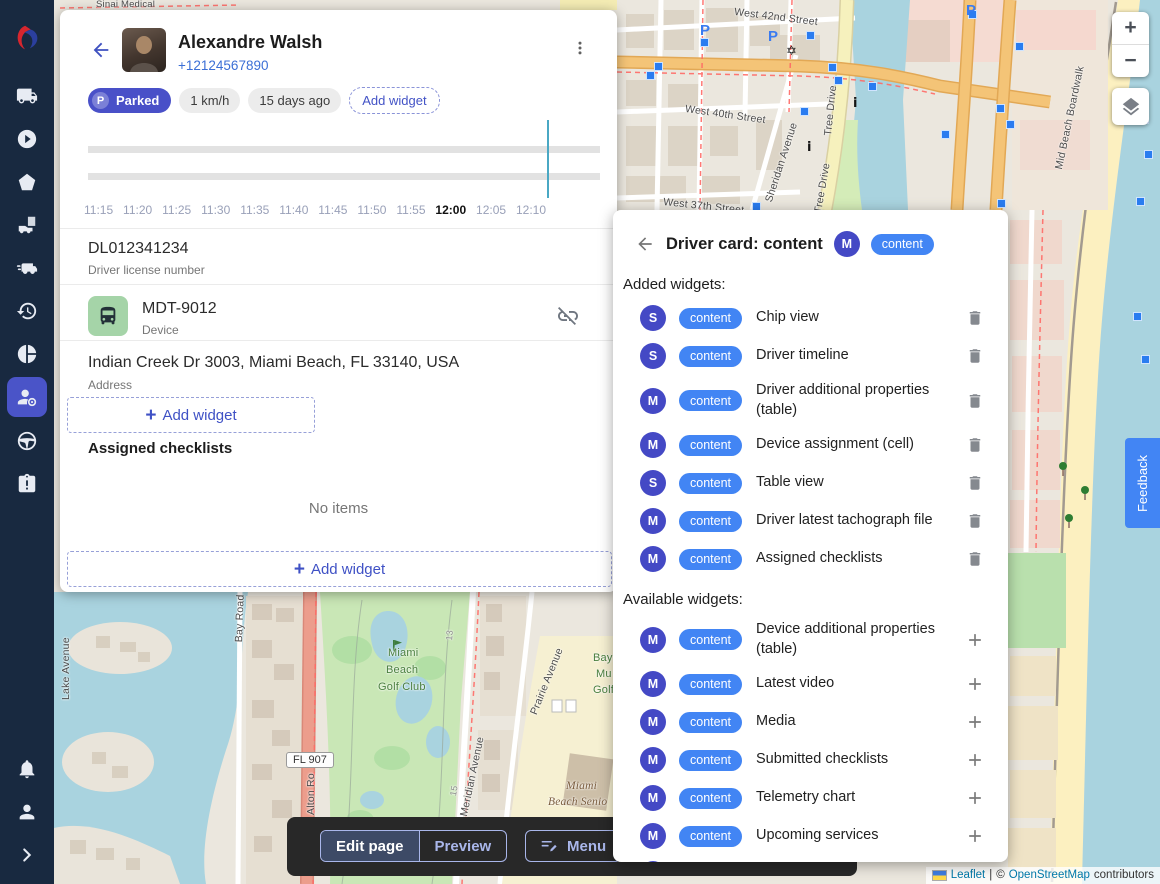  I want to click on edit-page-button: Edit page, so click(370, 846).